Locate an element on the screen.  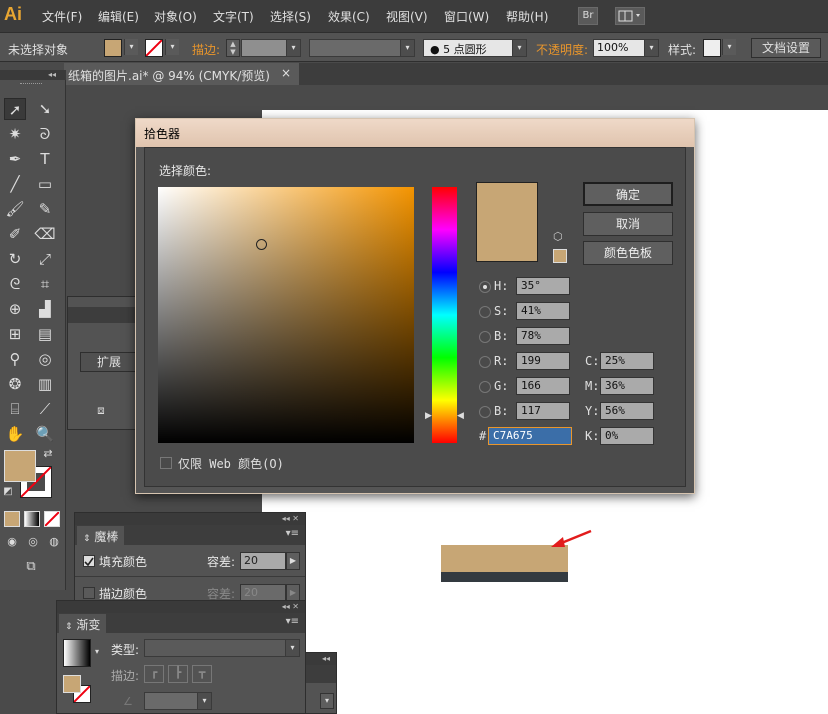
pencil-tool-icon: ✎ is located at coordinates (45, 209).